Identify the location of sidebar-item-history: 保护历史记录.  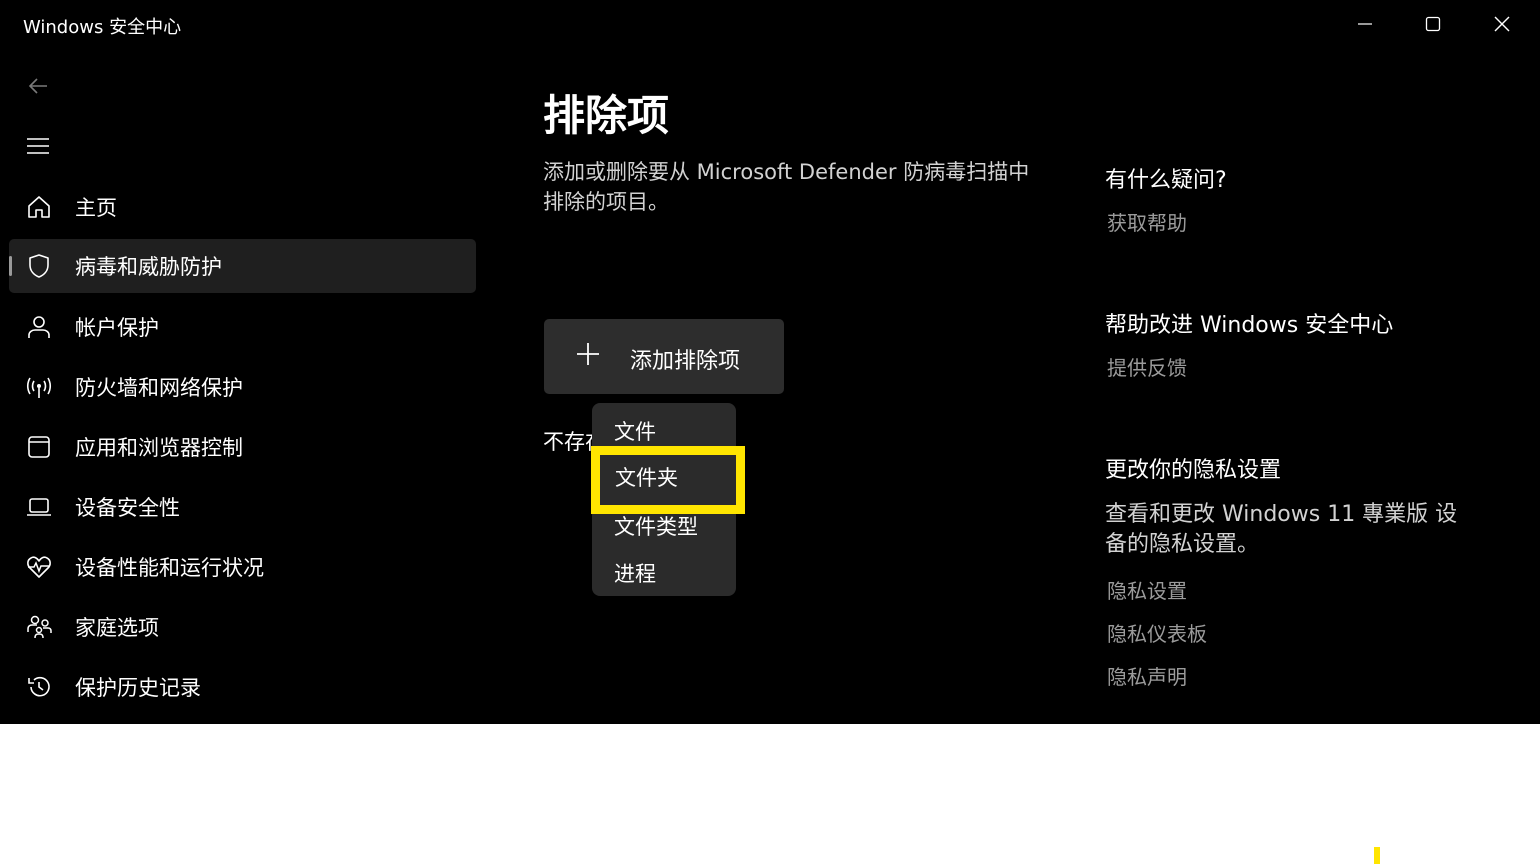
(242, 687).